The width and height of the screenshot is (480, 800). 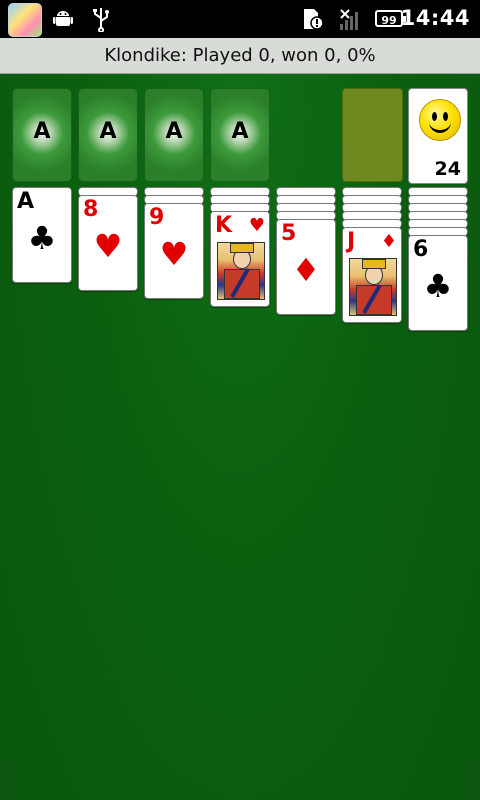 I want to click on tableau-card-7: 6 ♣, so click(x=438, y=283).